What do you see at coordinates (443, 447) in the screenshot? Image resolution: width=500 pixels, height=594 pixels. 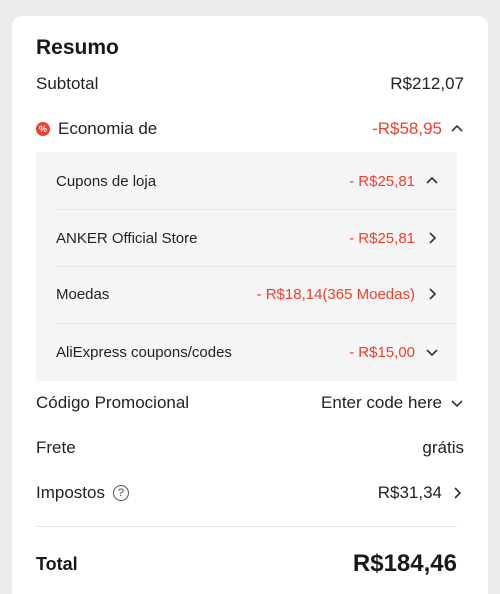 I see `shipping-value: grátis` at bounding box center [443, 447].